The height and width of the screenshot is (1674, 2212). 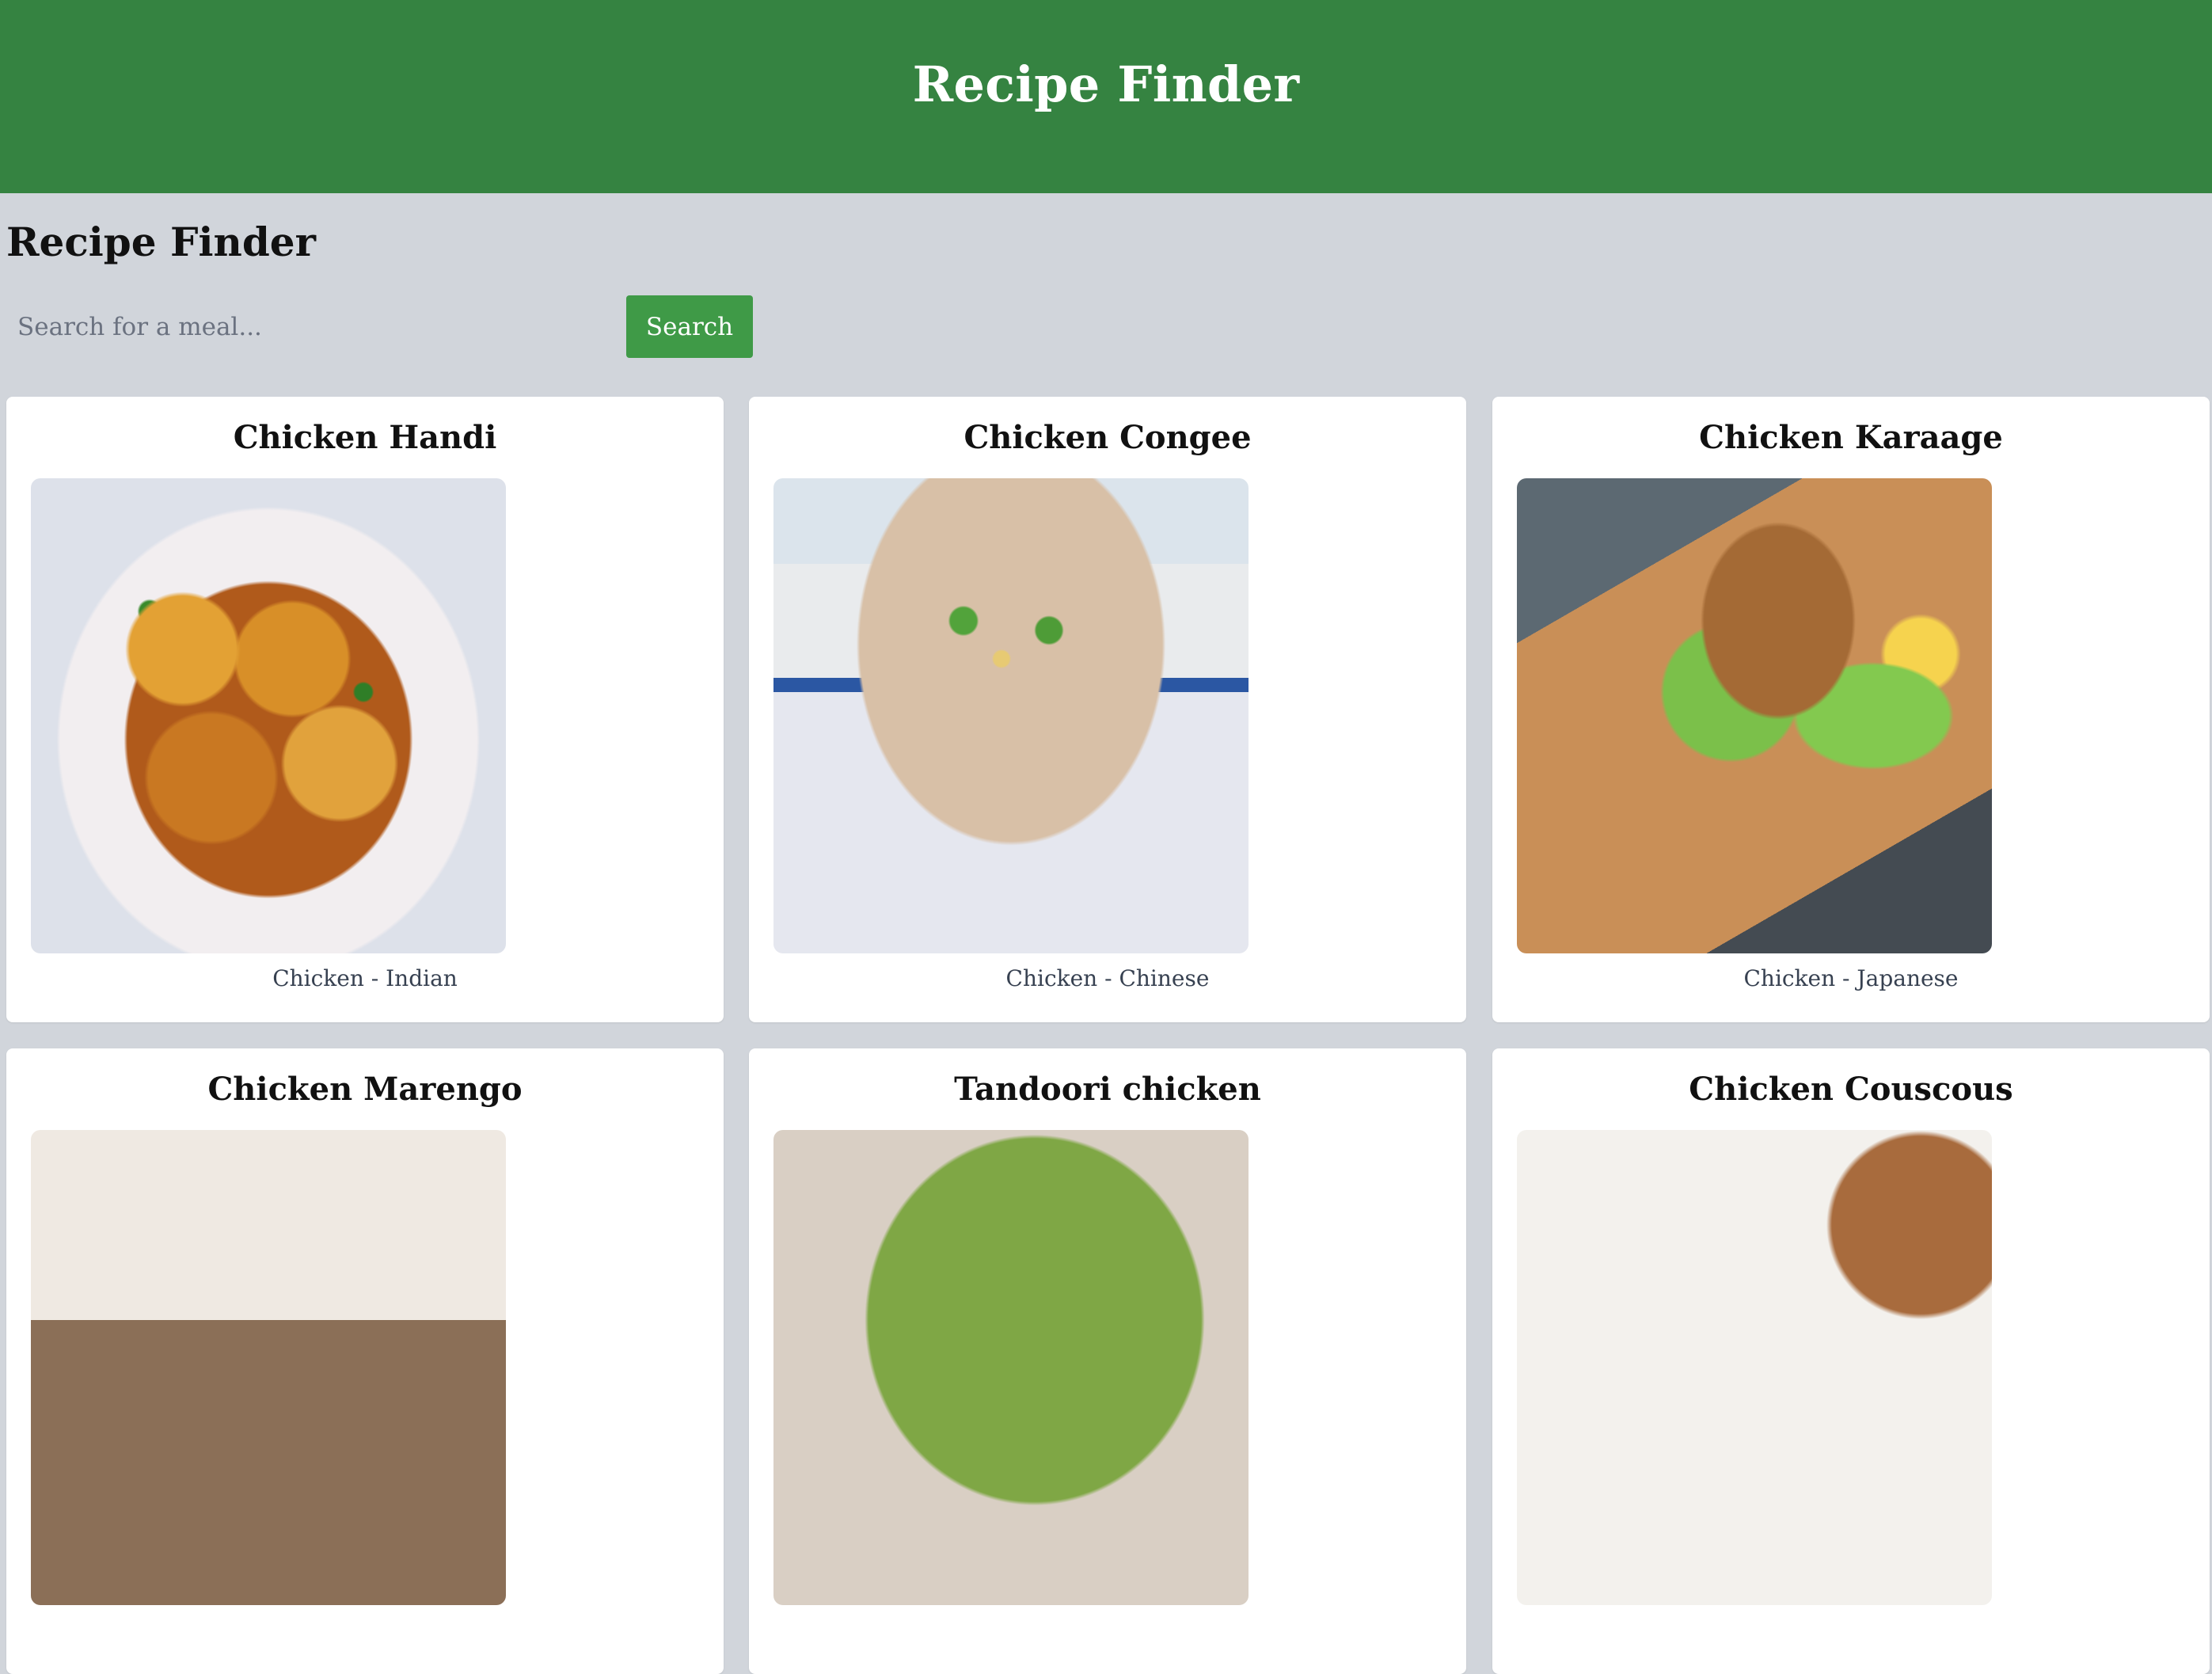 I want to click on recipe-category-area: Chicken - Indian, so click(x=365, y=978).